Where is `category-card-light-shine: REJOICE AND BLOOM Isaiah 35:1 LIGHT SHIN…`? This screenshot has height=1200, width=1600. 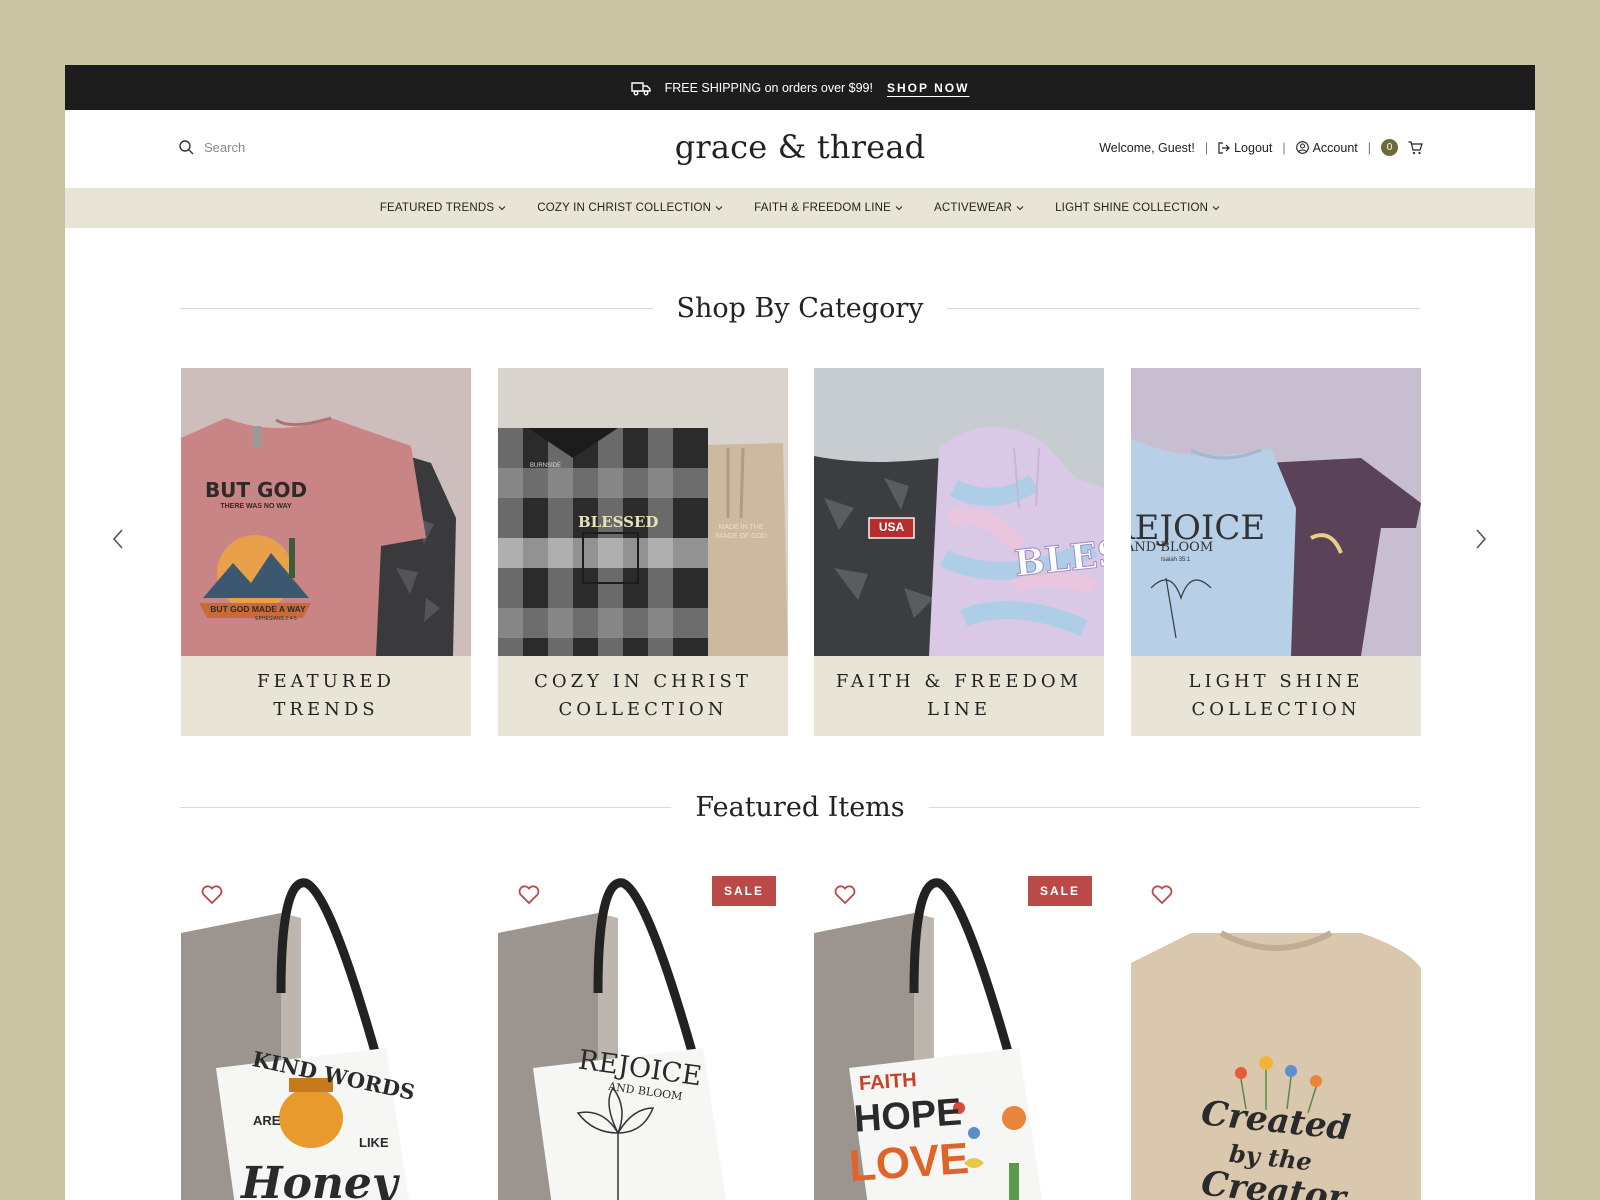 category-card-light-shine: REJOICE AND BLOOM Isaiah 35:1 LIGHT SHIN… is located at coordinates (1276, 552).